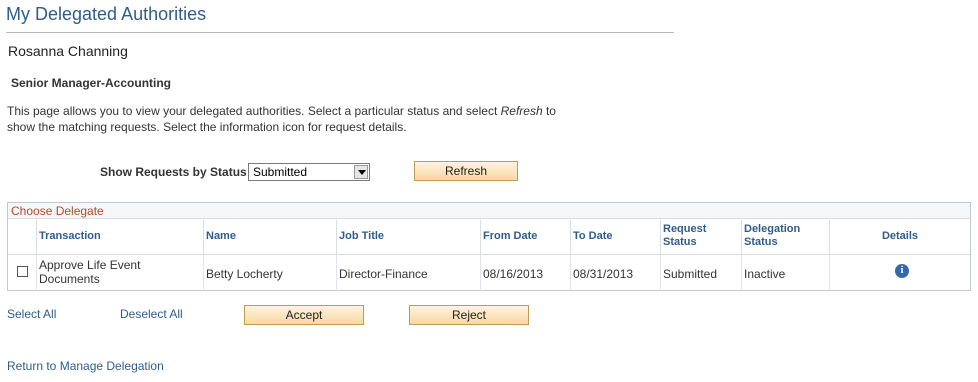  What do you see at coordinates (489, 211) in the screenshot?
I see `grid-title: Choose Delegate` at bounding box center [489, 211].